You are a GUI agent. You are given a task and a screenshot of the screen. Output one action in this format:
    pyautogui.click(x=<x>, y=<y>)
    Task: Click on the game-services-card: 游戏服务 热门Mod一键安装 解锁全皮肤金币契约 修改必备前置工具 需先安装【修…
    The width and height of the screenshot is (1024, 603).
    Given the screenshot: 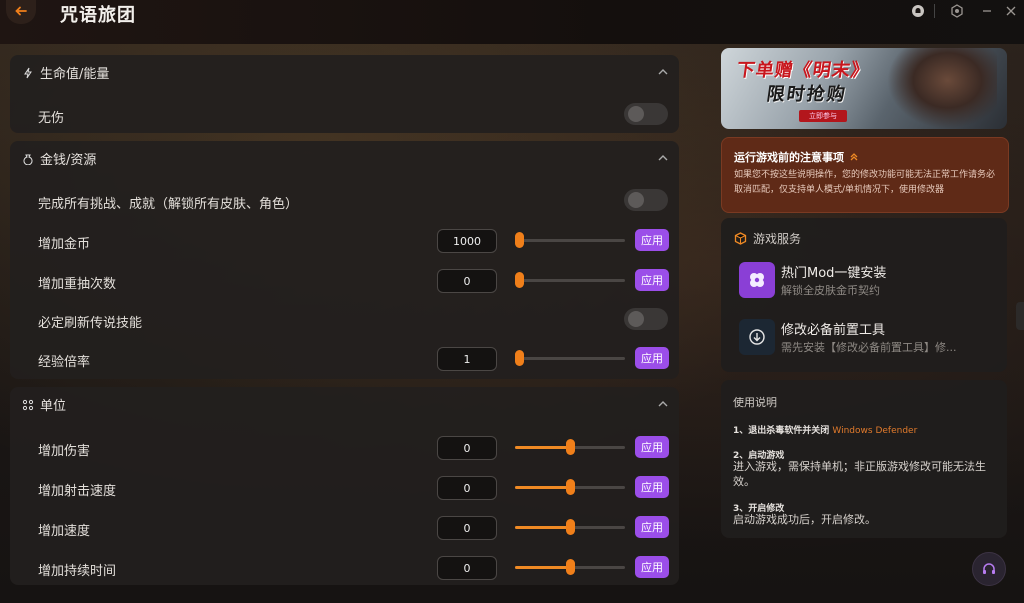 What is the action you would take?
    pyautogui.click(x=864, y=295)
    